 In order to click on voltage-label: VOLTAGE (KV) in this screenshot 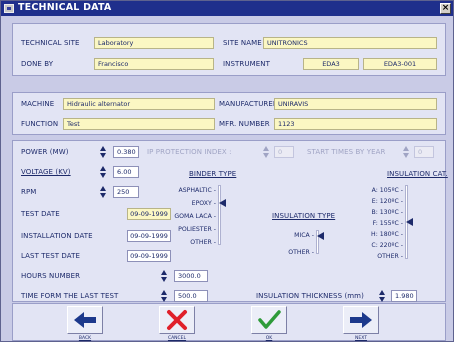, I will do `click(46, 172)`.